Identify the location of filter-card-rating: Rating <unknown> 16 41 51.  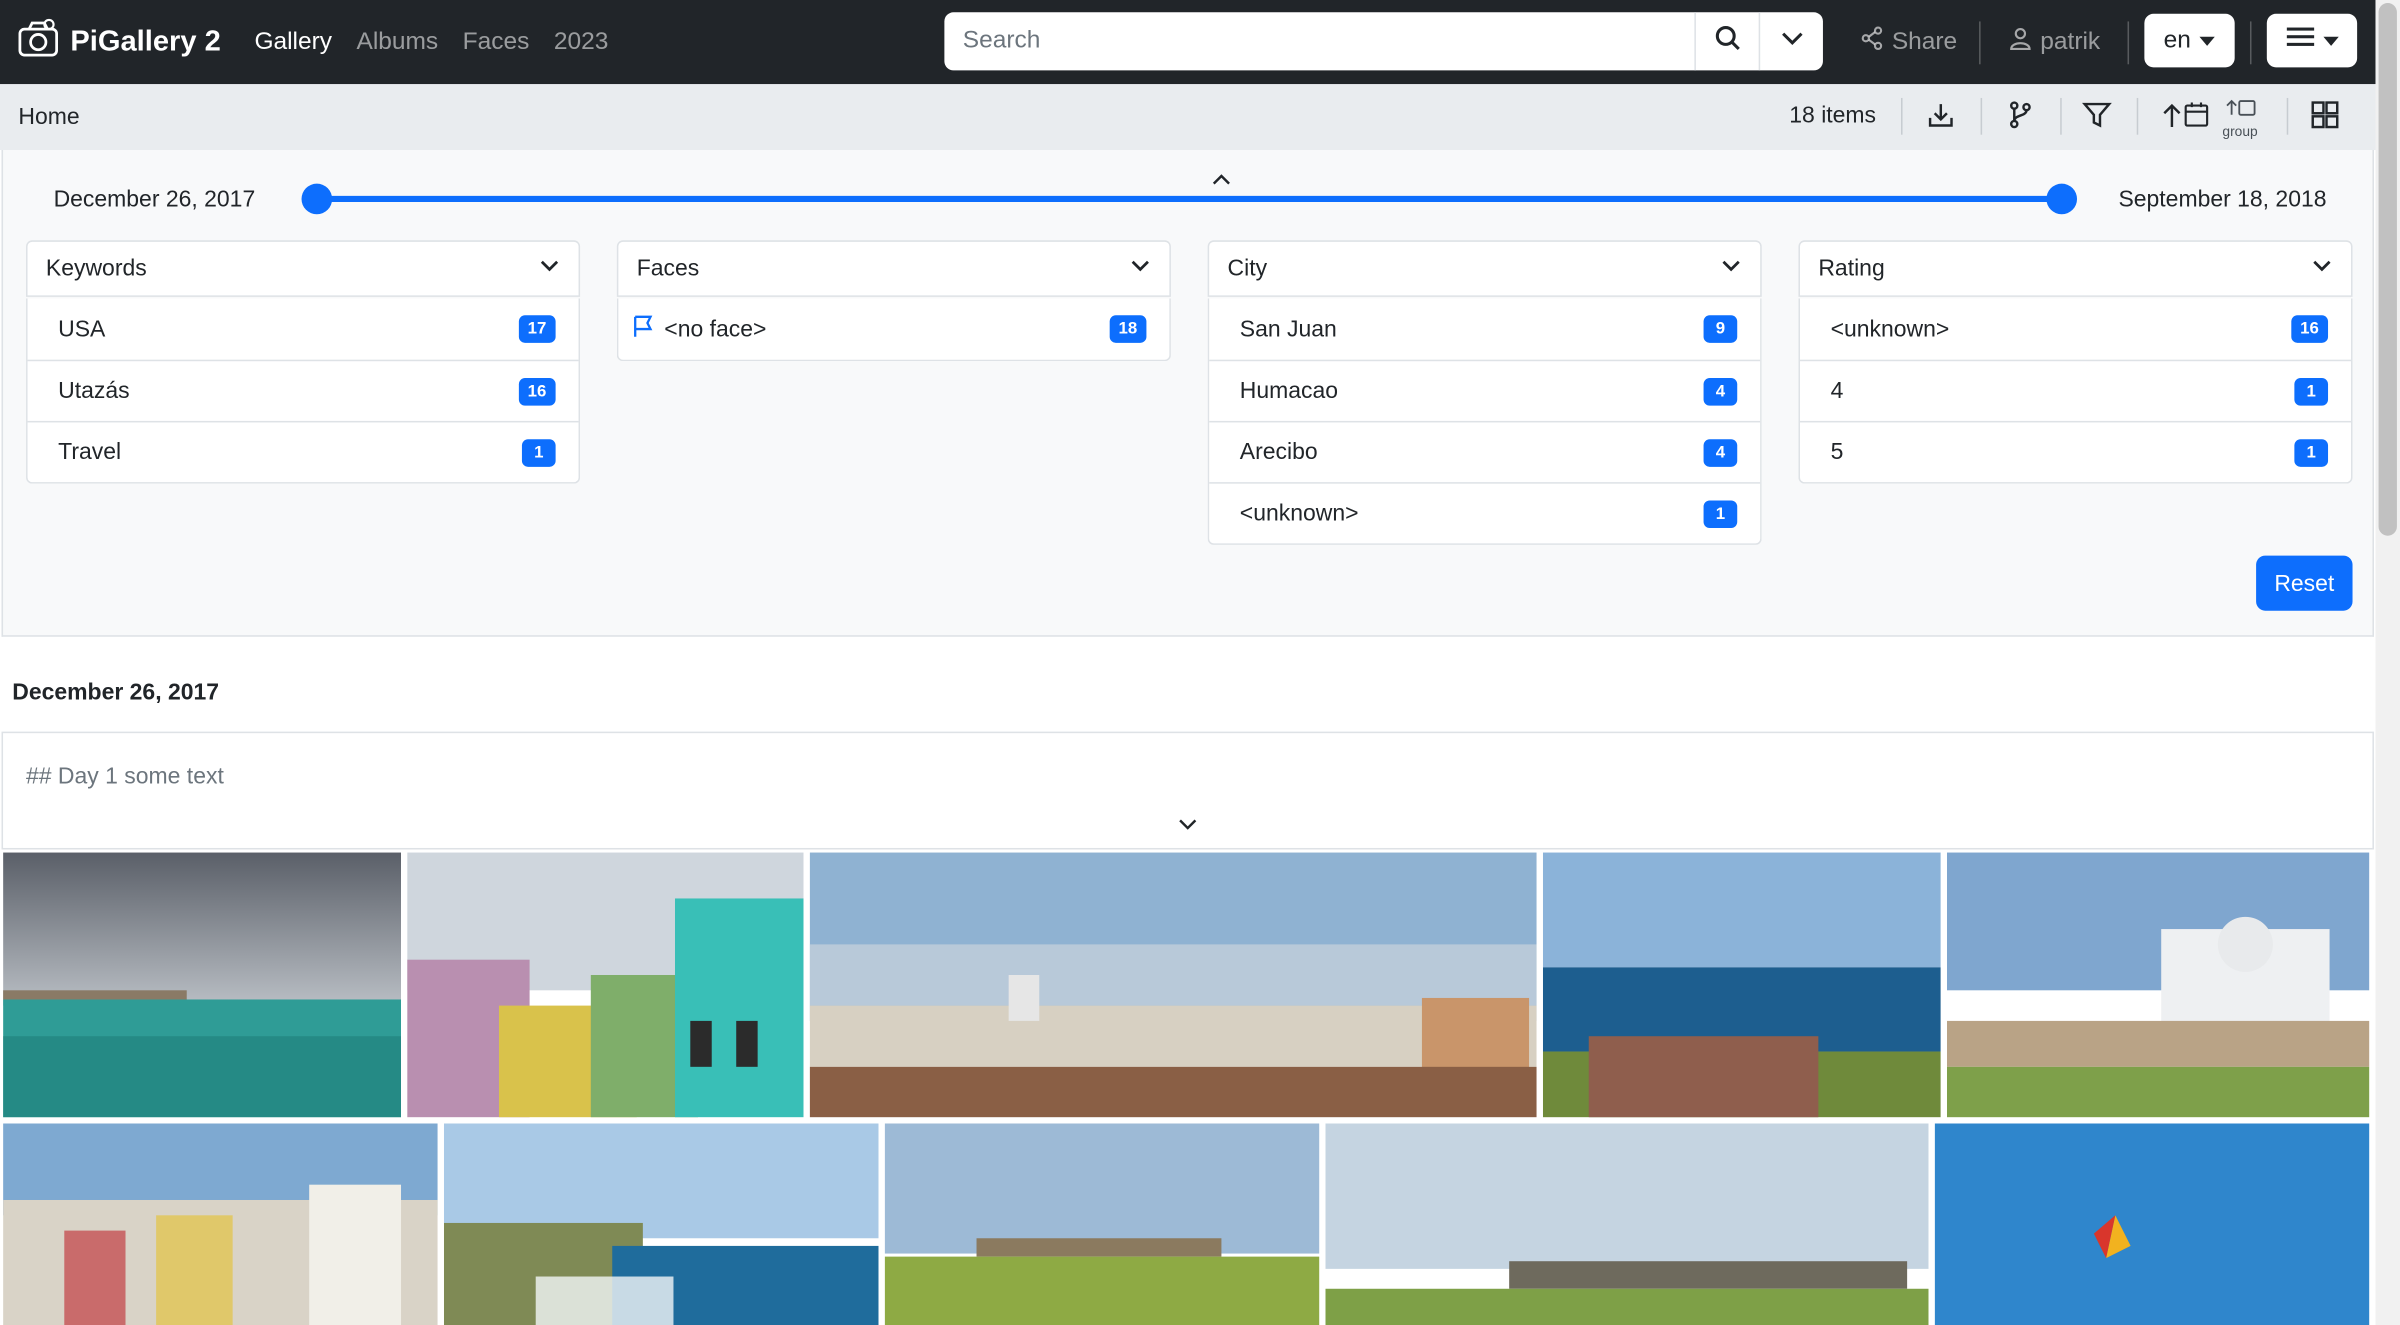
(2075, 362).